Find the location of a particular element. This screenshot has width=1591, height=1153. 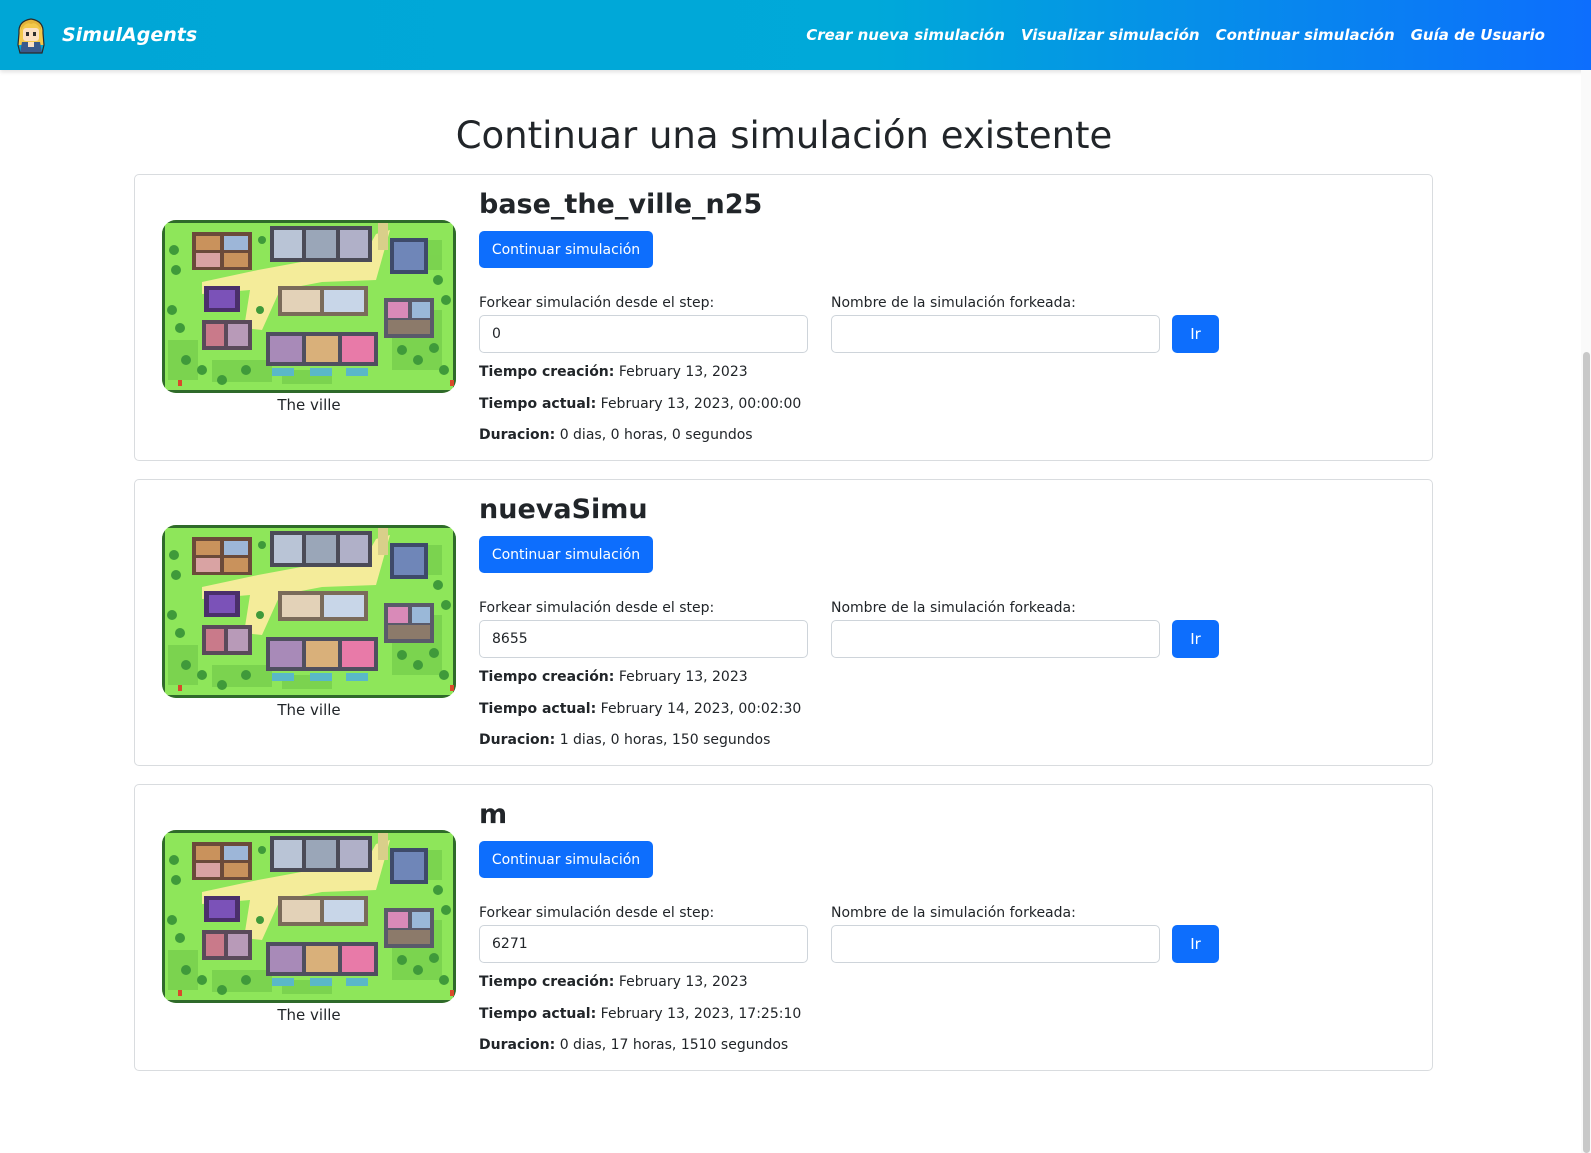

character-avatar-icon is located at coordinates (31, 36).